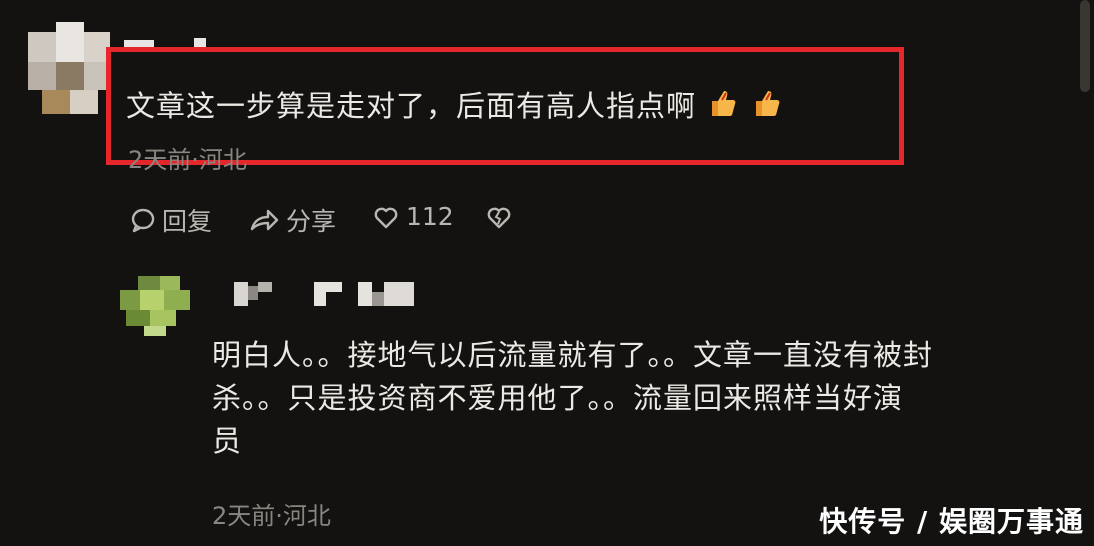 This screenshot has width=1094, height=546. Describe the element at coordinates (187, 160) in the screenshot. I see `comment-meta: 2天前·河北` at that location.